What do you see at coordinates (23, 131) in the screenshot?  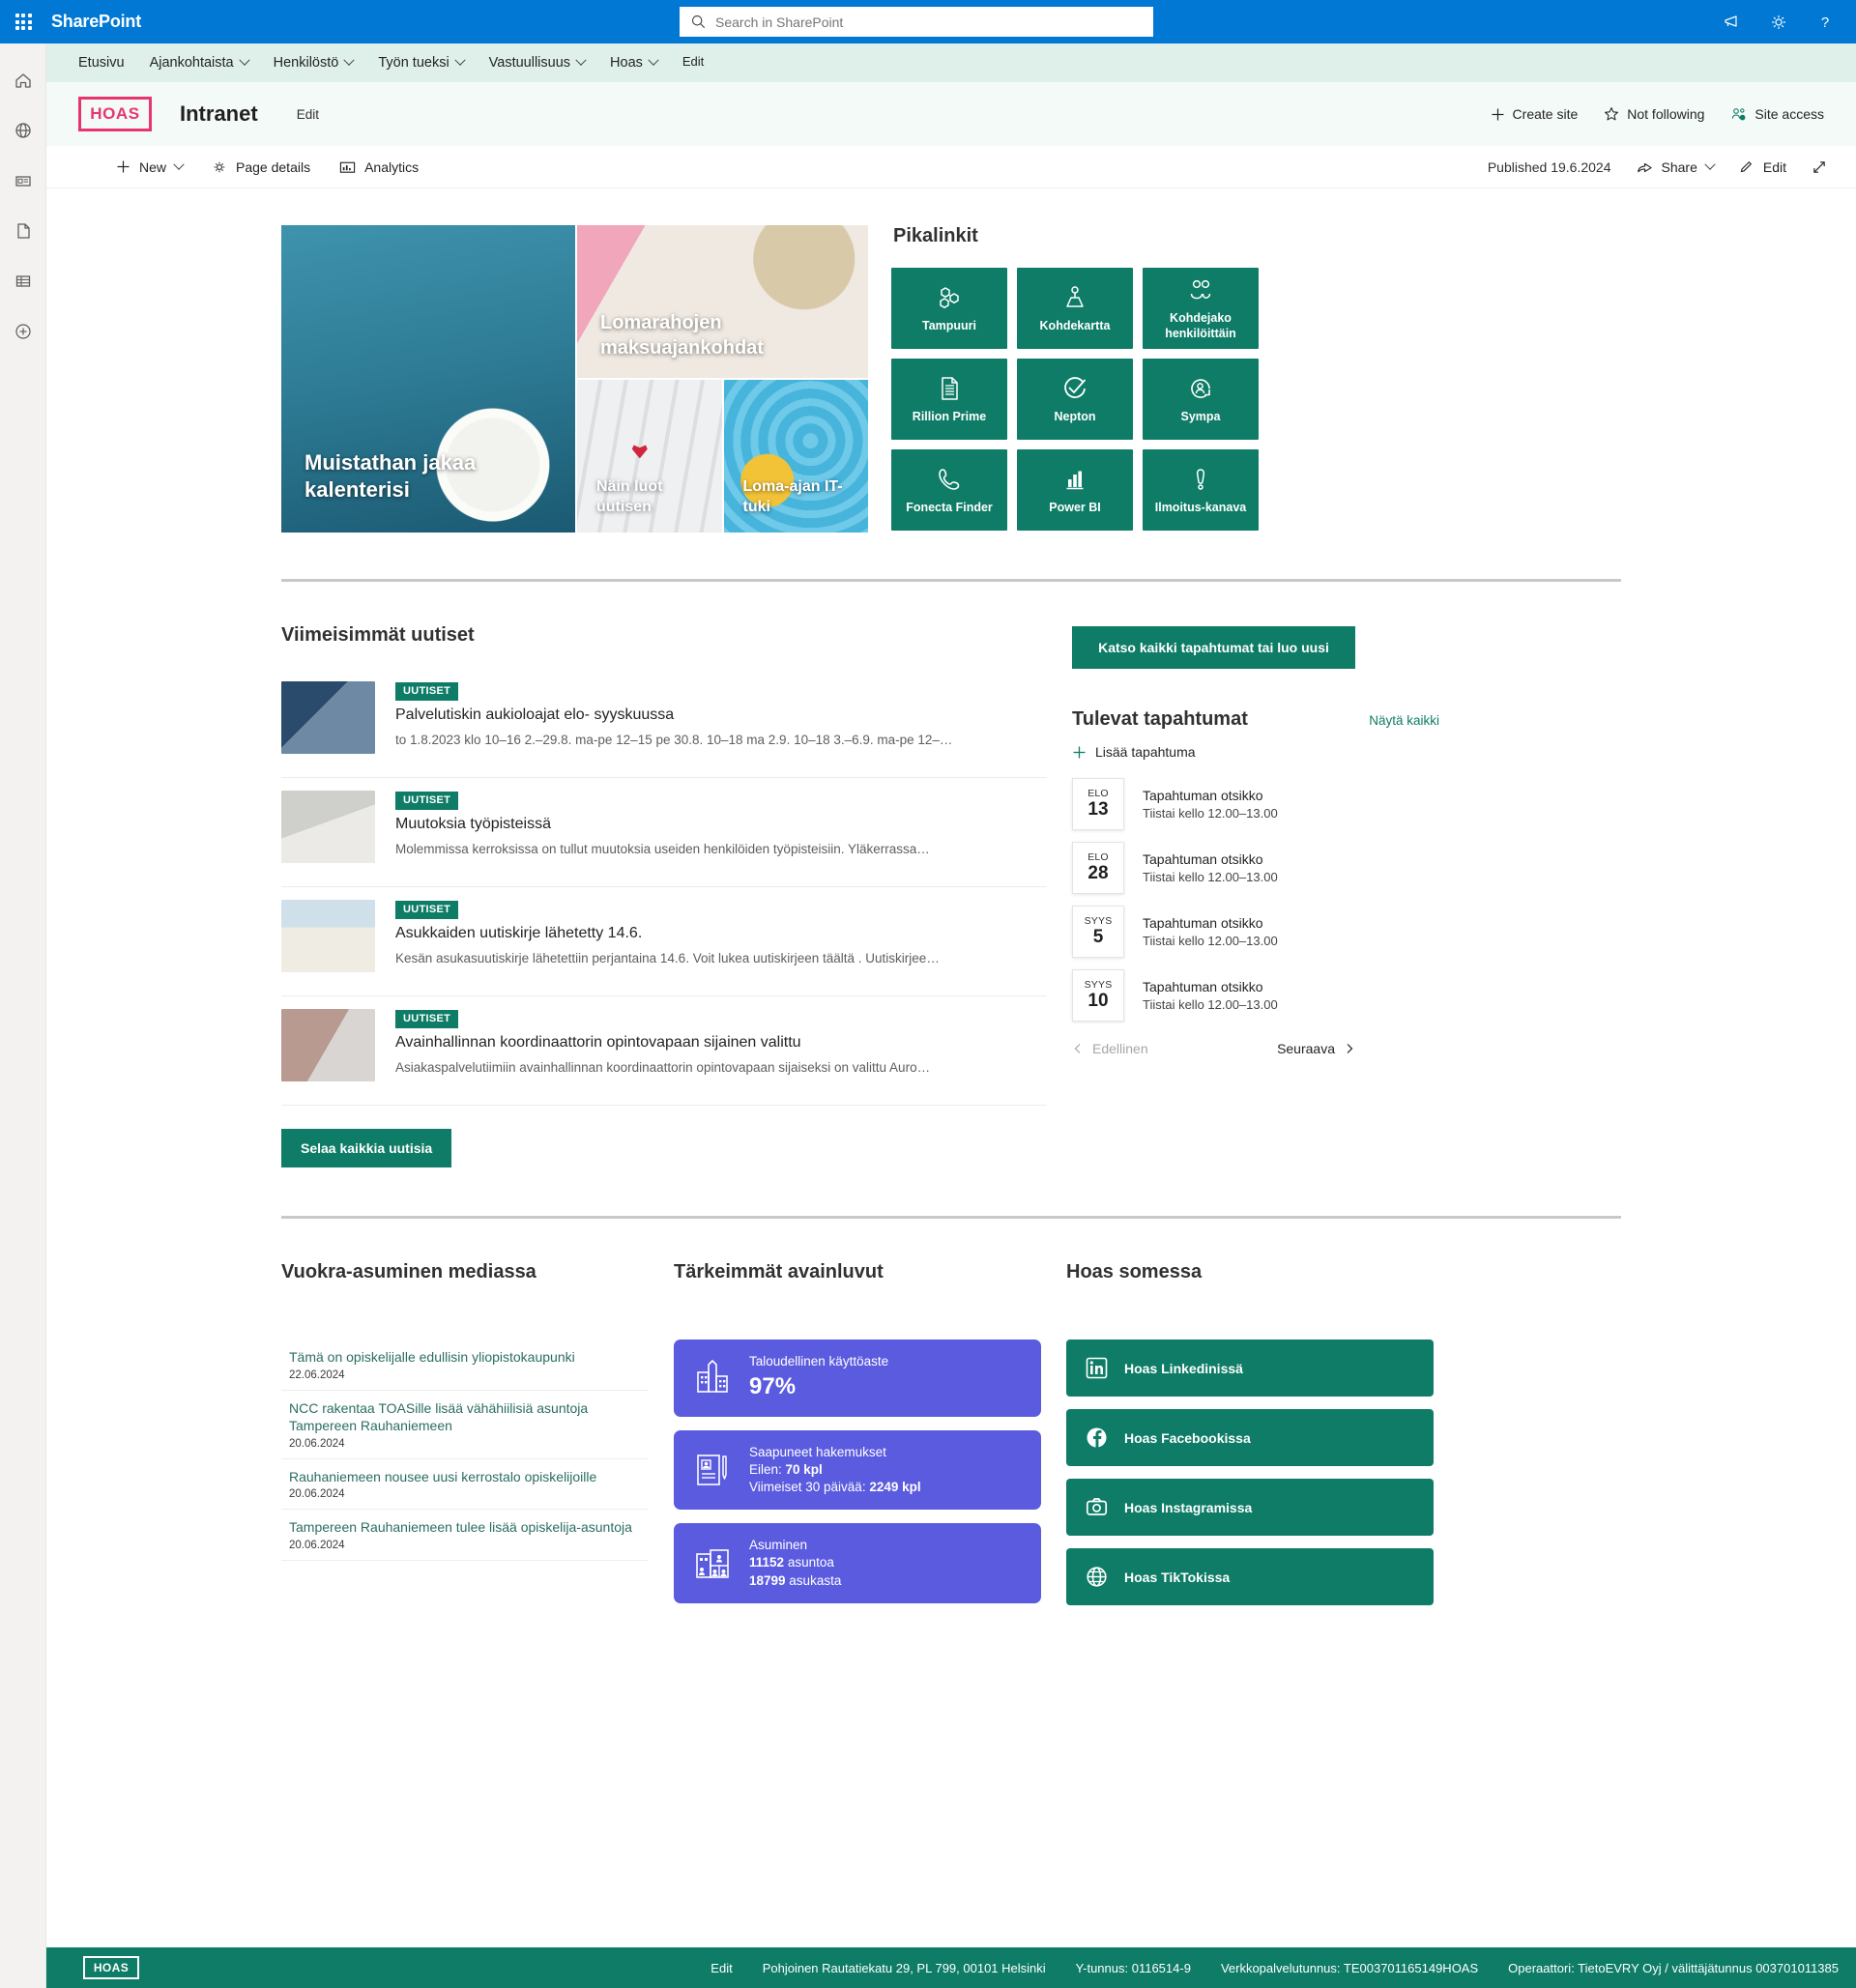 I see `globe-icon` at bounding box center [23, 131].